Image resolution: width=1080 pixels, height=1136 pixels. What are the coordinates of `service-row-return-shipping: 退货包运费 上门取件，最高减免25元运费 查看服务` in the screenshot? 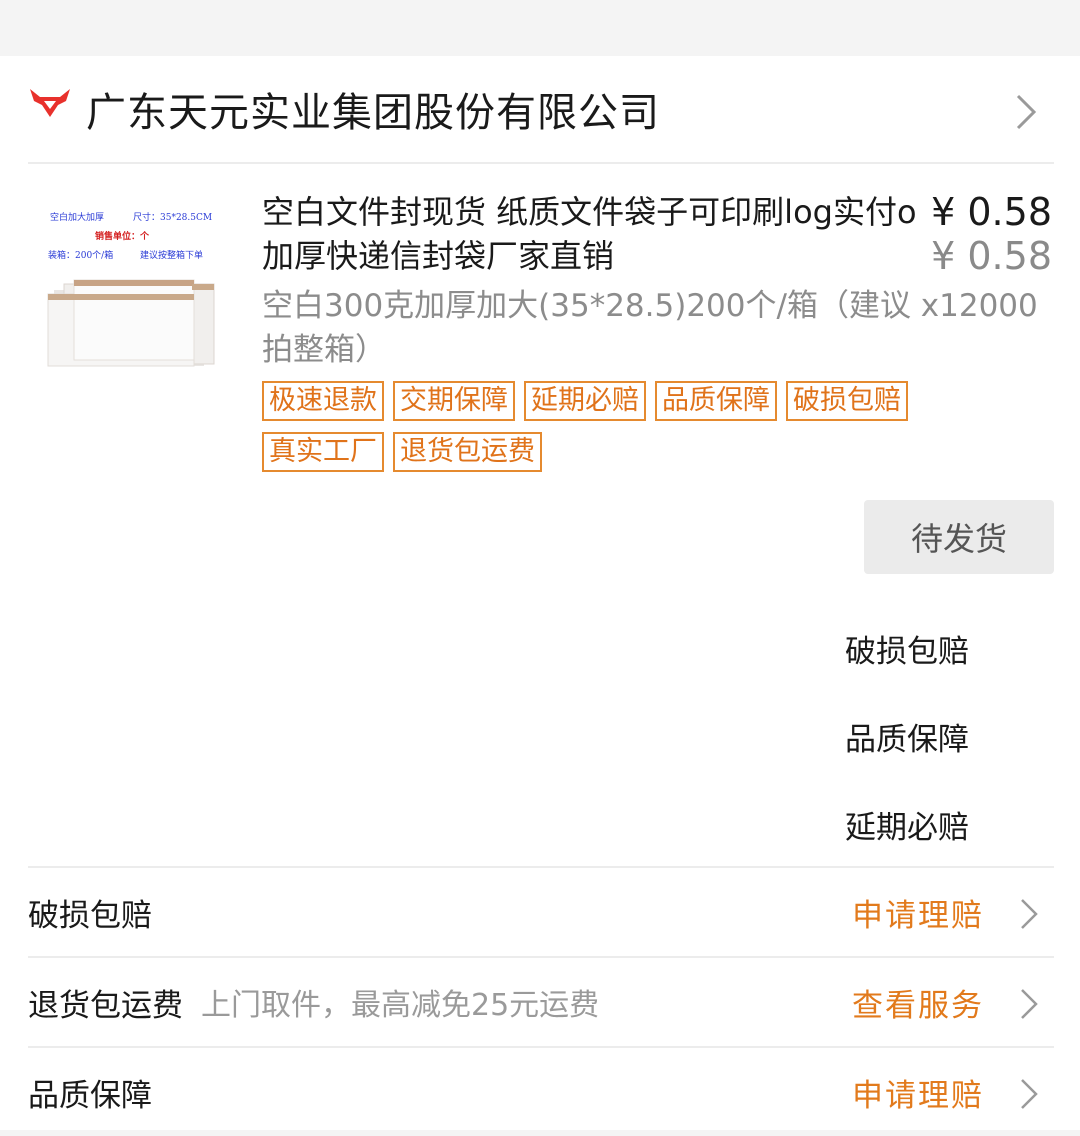 It's located at (541, 1001).